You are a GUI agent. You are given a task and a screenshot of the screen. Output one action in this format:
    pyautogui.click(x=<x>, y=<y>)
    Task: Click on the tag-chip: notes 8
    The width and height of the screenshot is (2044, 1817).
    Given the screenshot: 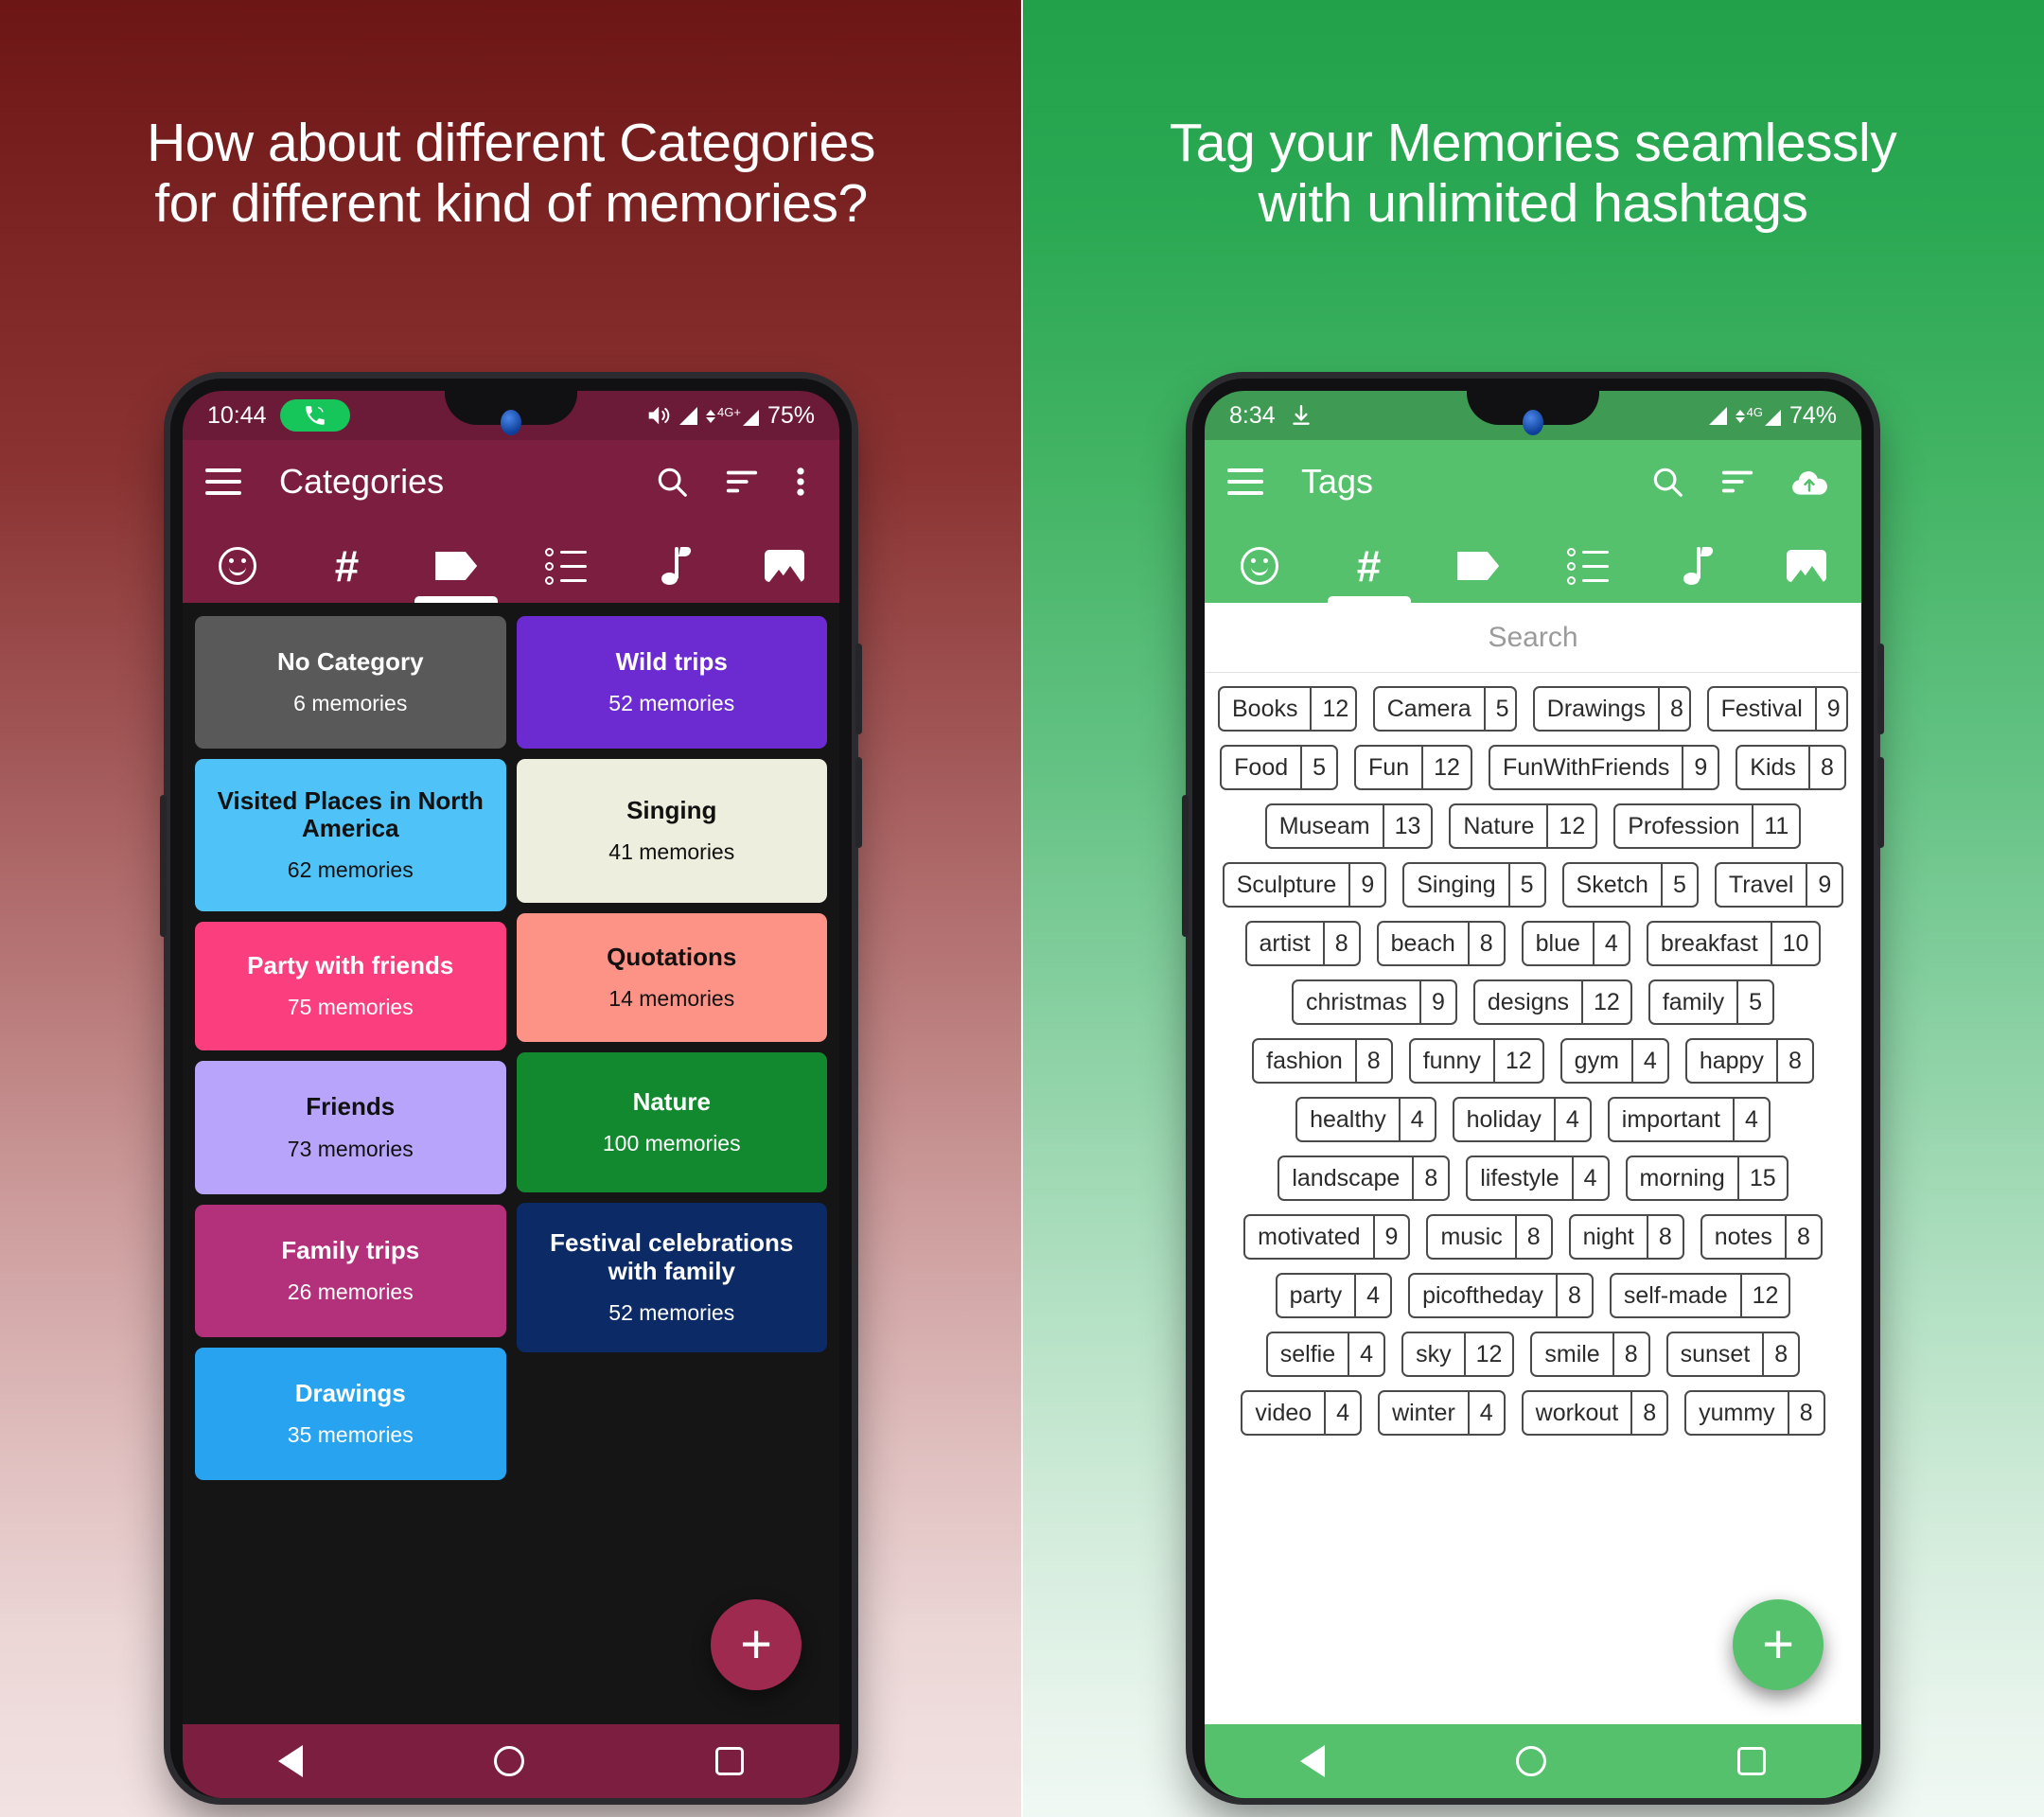 What is the action you would take?
    pyautogui.click(x=1761, y=1237)
    